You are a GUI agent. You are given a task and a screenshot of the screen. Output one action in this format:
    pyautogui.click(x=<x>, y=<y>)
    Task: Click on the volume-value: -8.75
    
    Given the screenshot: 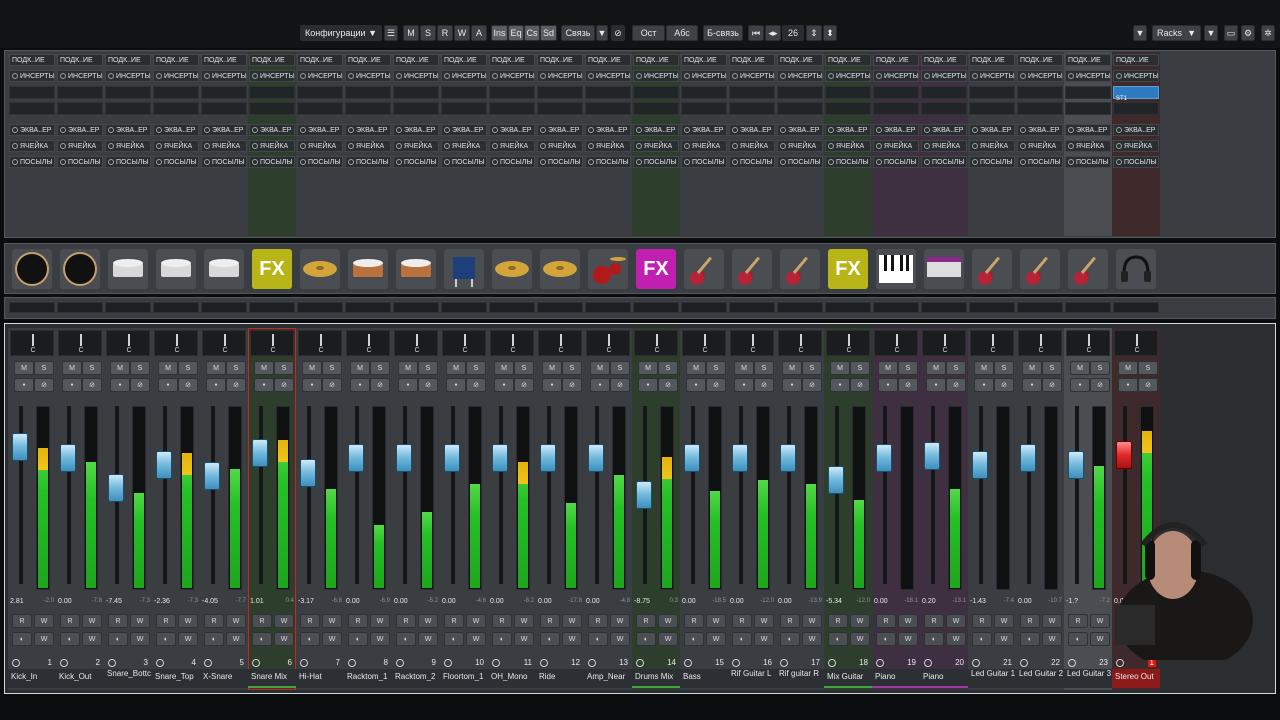 What is the action you would take?
    pyautogui.click(x=642, y=601)
    